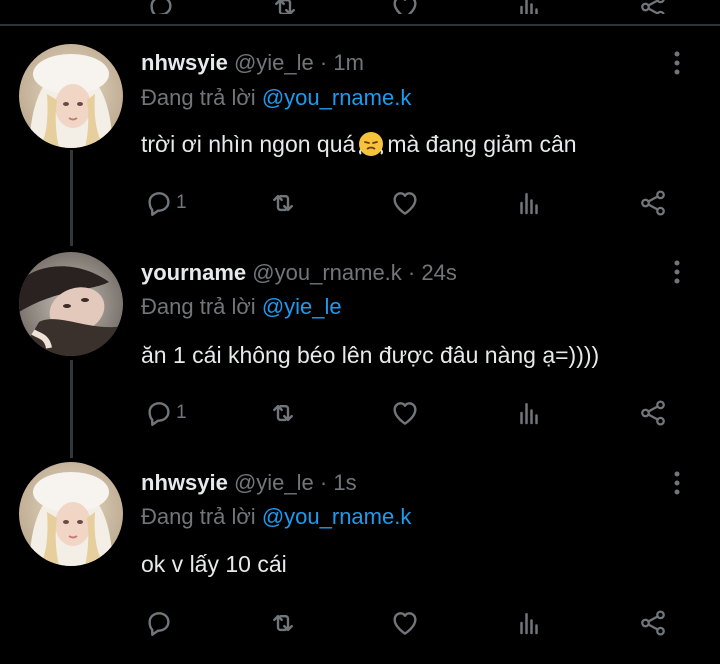 The width and height of the screenshot is (720, 664). Describe the element at coordinates (181, 412) in the screenshot. I see `reply-count: 1` at that location.